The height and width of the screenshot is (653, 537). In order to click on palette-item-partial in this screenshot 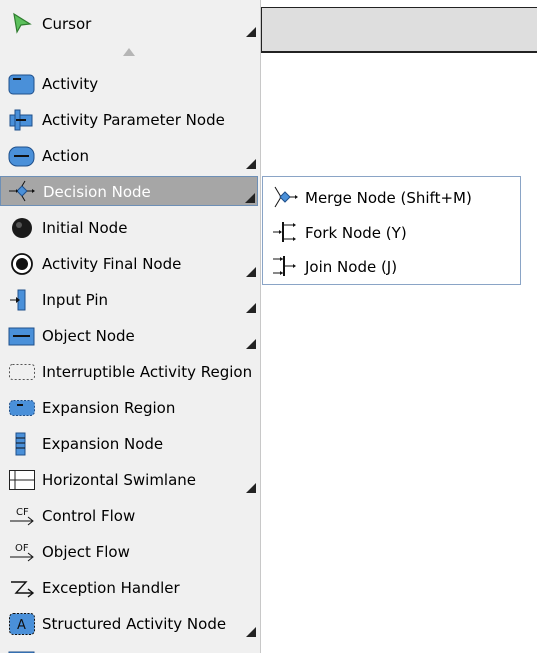, I will do `click(129, 649)`.